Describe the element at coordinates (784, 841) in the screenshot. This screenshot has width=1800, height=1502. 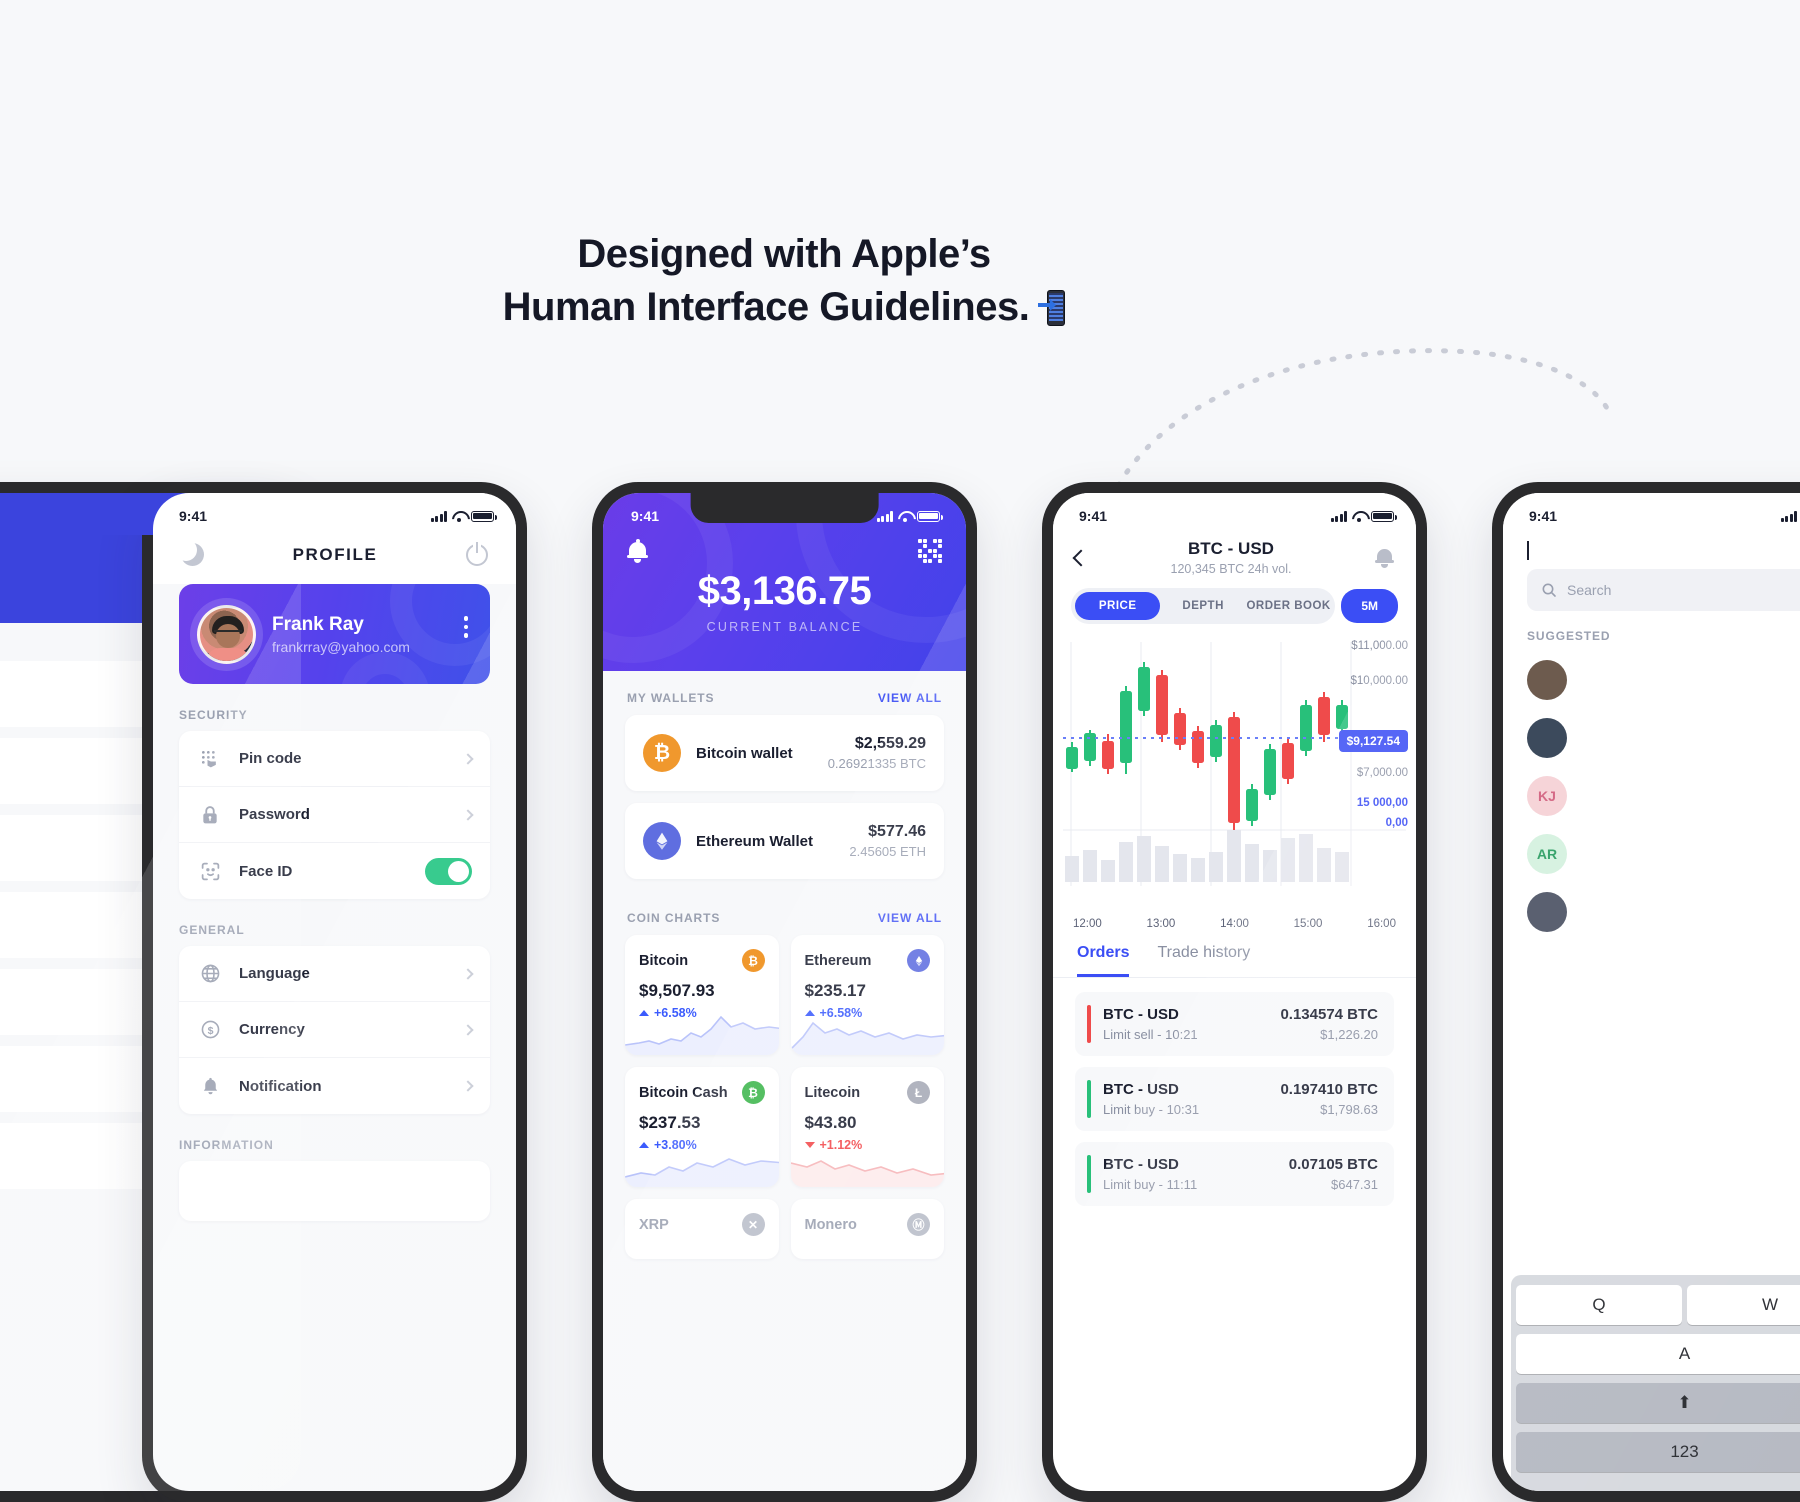
I see `wallet-row-ethereum: Ethereum Wallet $577.46 2.45605 ETH` at that location.